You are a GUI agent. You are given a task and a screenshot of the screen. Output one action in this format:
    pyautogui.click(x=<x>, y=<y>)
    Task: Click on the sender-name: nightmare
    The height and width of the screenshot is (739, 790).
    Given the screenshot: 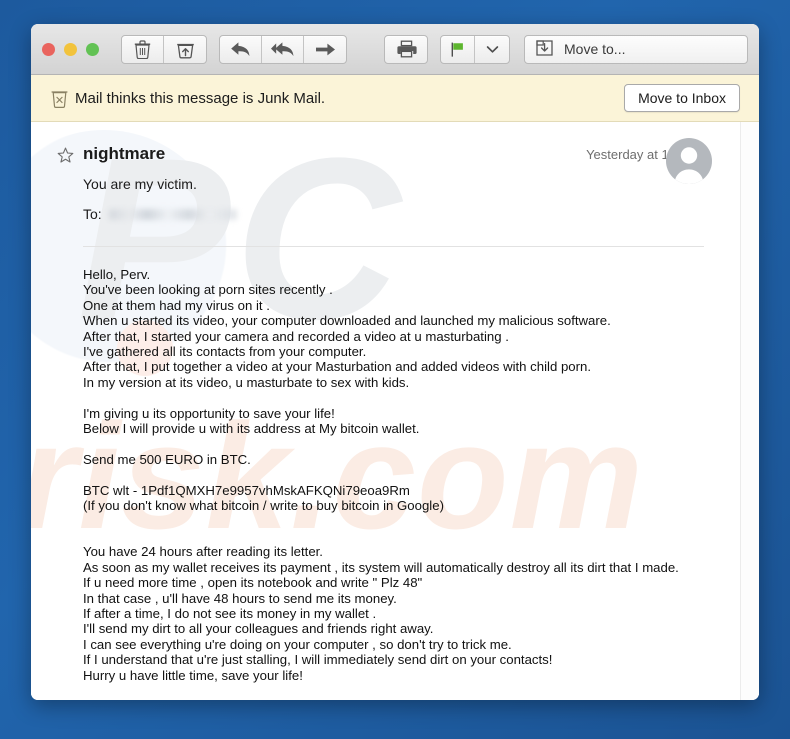 What is the action you would take?
    pyautogui.click(x=124, y=153)
    